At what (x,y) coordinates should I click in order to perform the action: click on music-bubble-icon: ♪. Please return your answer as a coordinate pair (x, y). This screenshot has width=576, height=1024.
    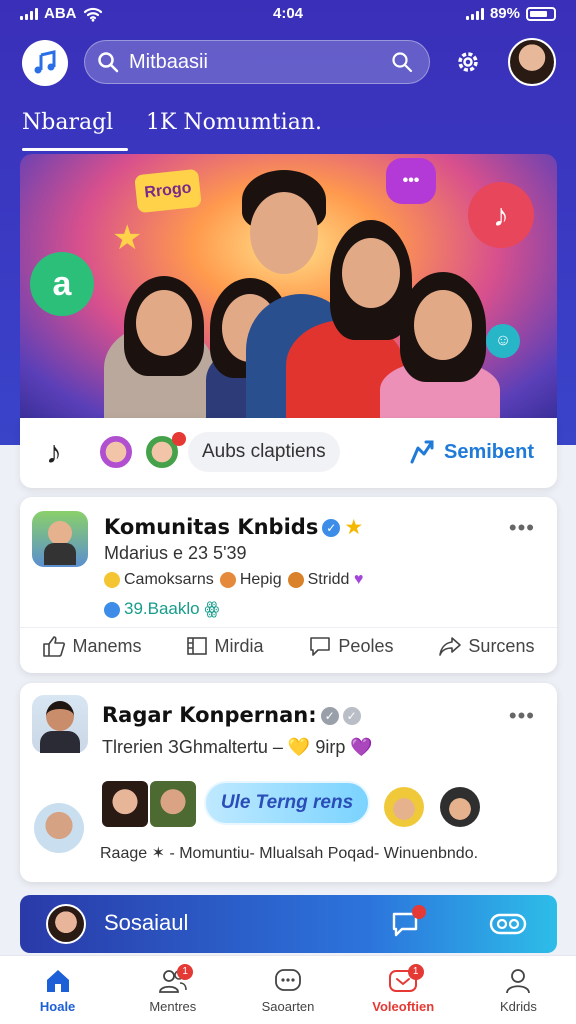
    Looking at the image, I should click on (501, 215).